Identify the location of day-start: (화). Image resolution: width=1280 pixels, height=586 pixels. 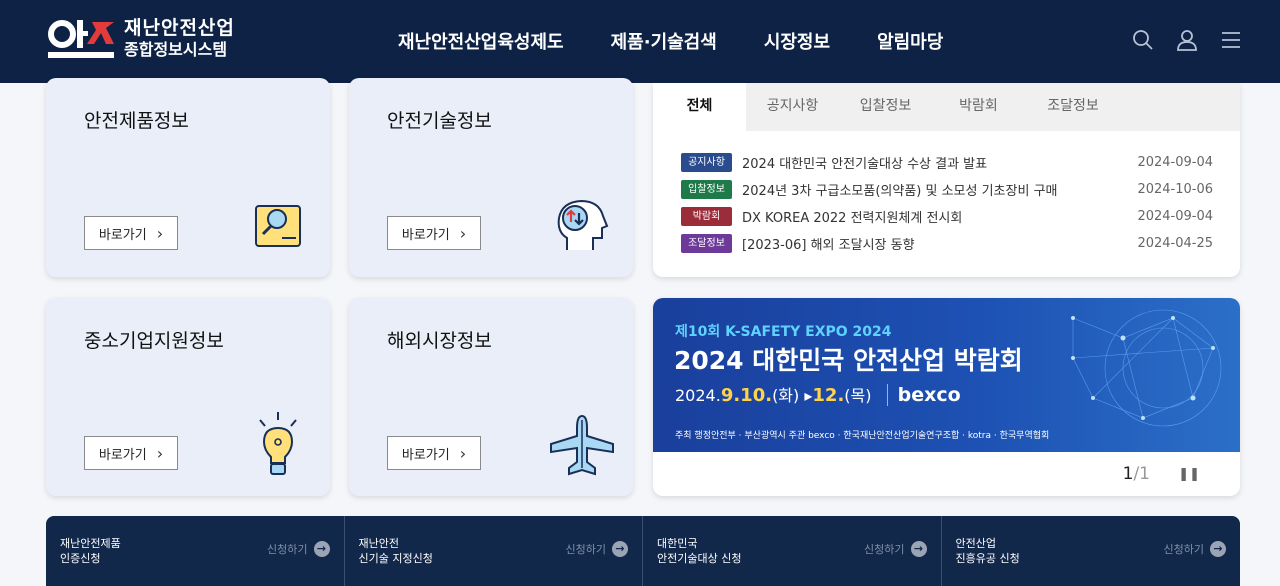
(786, 395).